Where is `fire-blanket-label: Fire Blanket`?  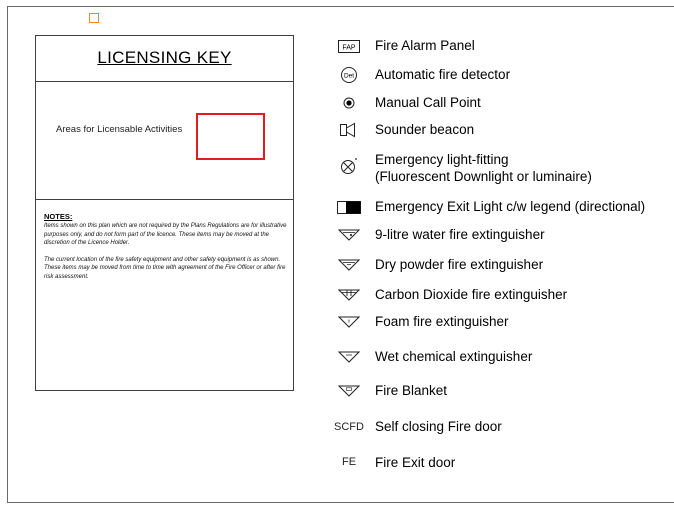
fire-blanket-label: Fire Blanket is located at coordinates (411, 390).